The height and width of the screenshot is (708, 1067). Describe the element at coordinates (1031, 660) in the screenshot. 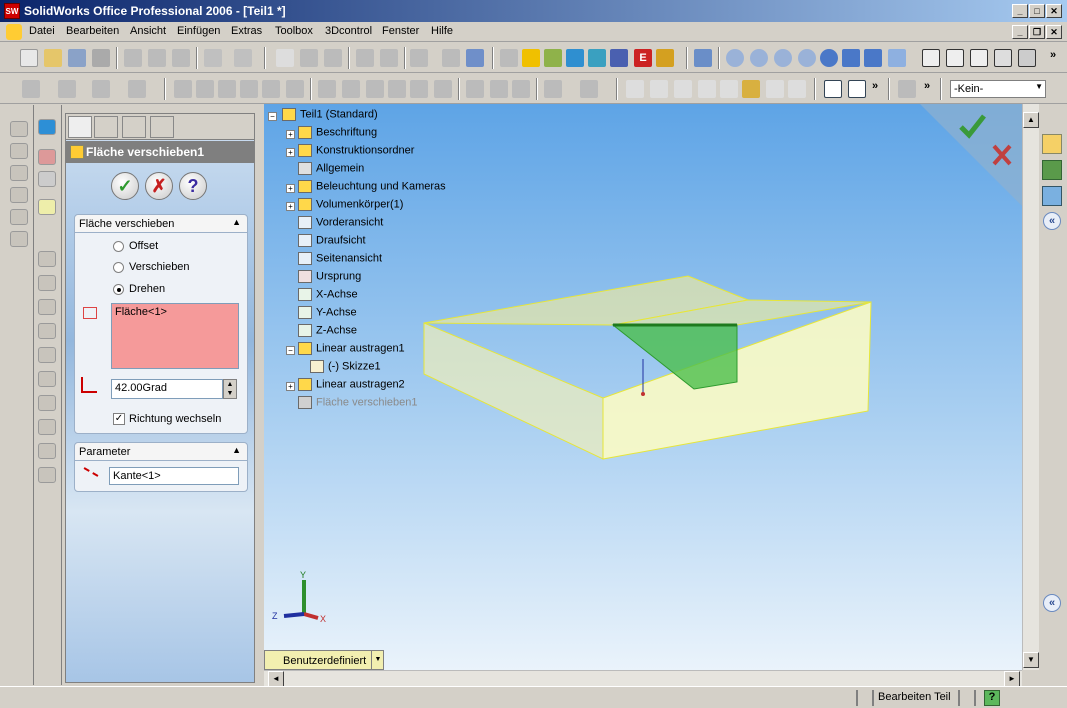

I see `scroll-down-button: ▼` at that location.